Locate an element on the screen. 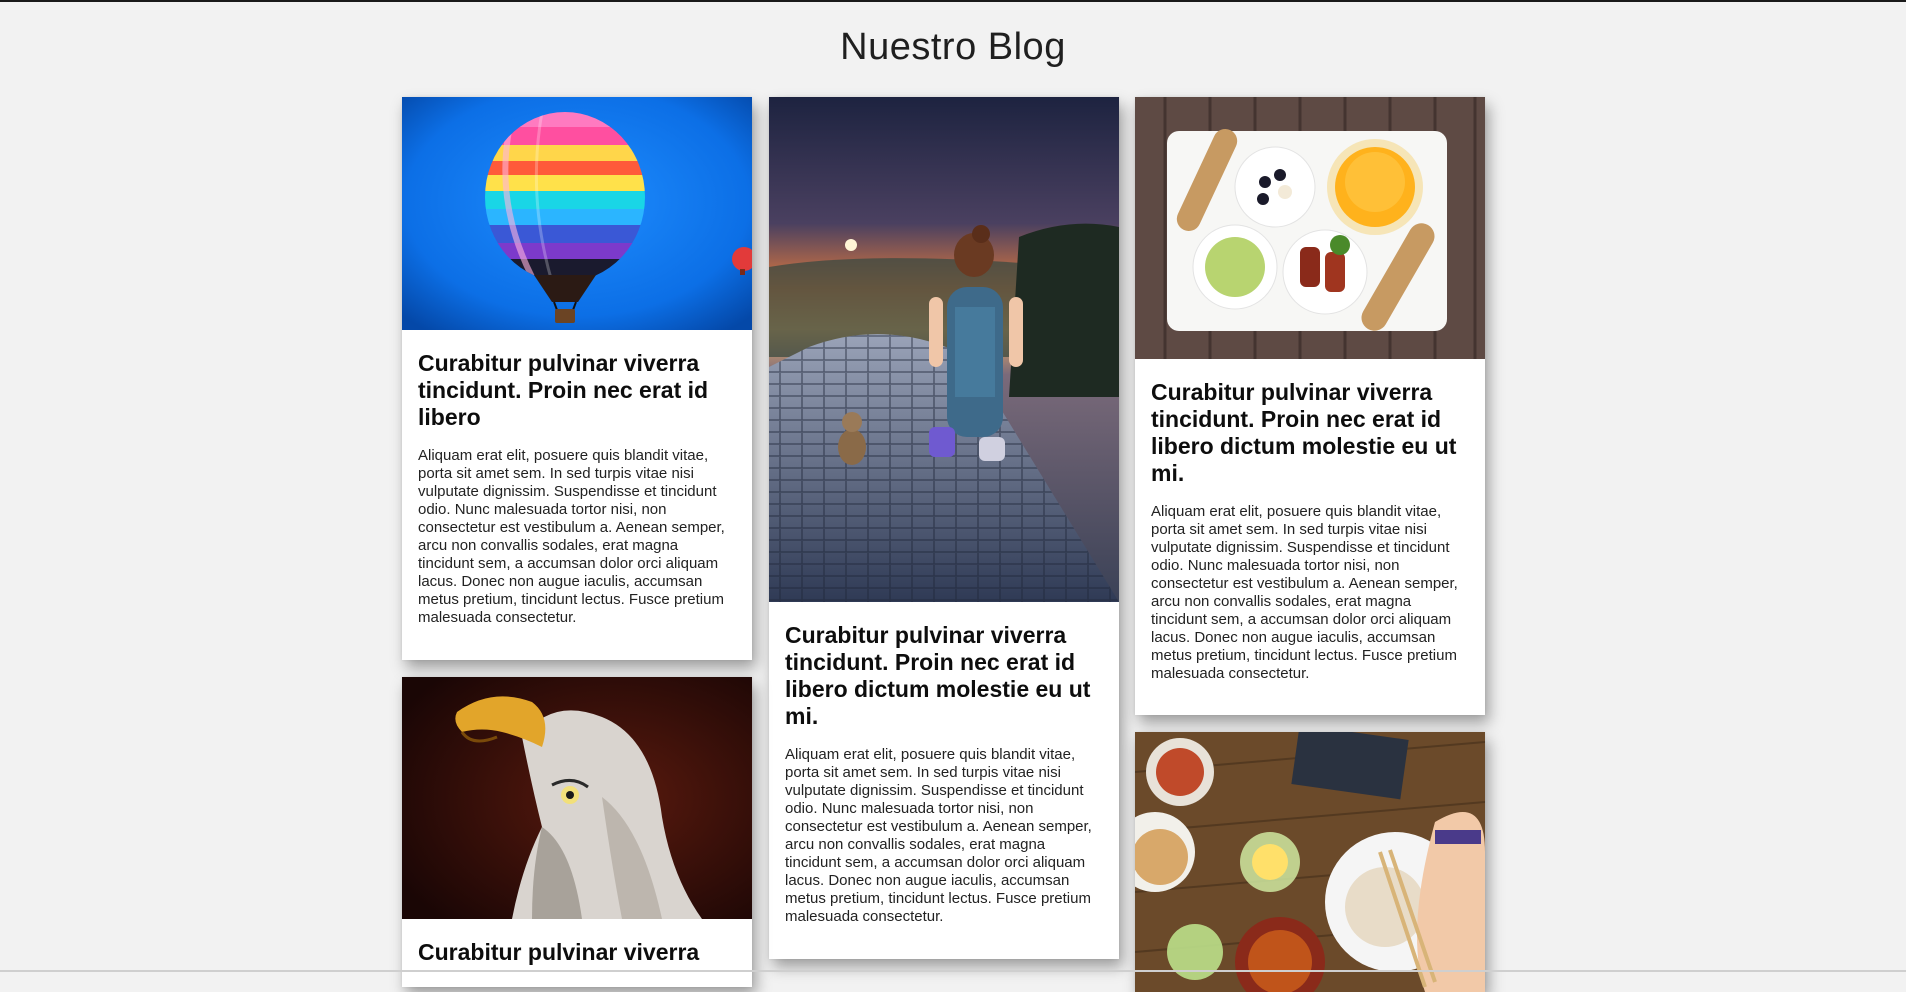 The image size is (1906, 992). post-image-child is located at coordinates (944, 349).